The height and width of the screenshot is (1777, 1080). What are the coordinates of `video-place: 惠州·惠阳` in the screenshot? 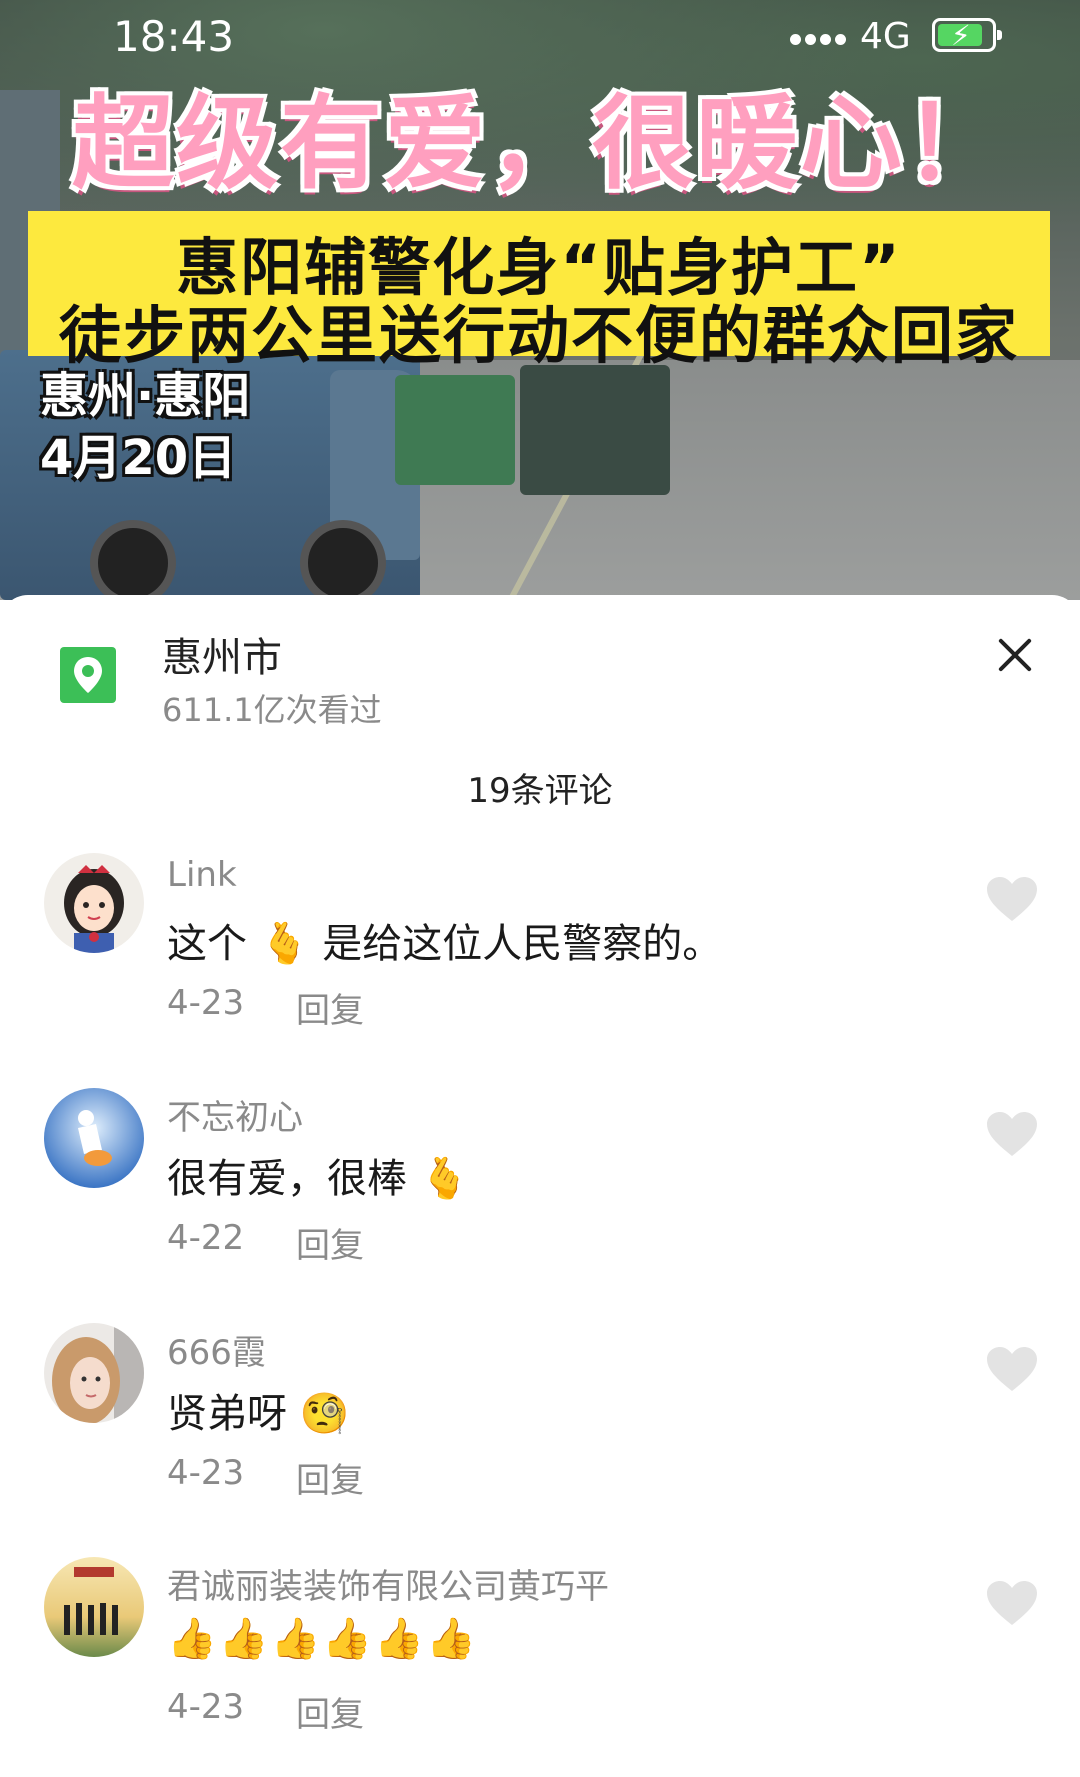 It's located at (145, 396).